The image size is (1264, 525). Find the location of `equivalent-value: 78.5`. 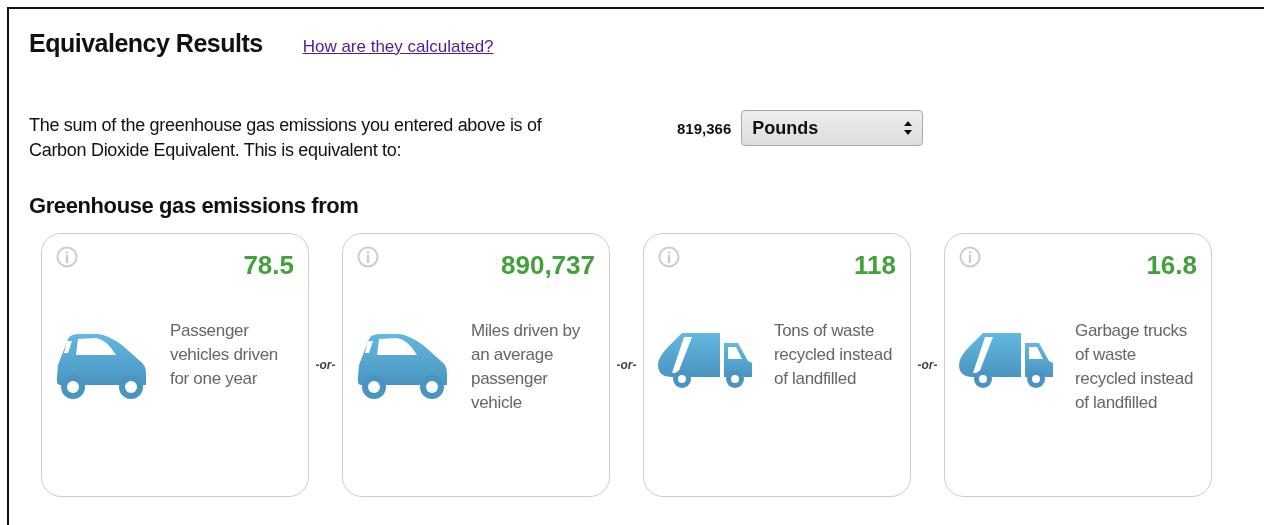

equivalent-value: 78.5 is located at coordinates (268, 265).